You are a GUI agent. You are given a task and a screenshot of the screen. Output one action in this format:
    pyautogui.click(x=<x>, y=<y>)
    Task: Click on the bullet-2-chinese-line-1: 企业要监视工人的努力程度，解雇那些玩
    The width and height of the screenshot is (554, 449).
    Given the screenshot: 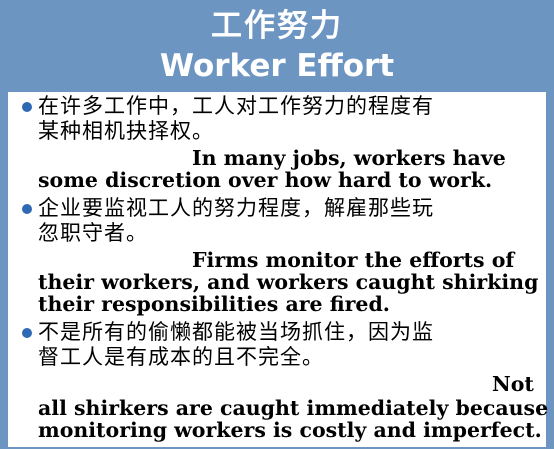 What is the action you would take?
    pyautogui.click(x=236, y=208)
    